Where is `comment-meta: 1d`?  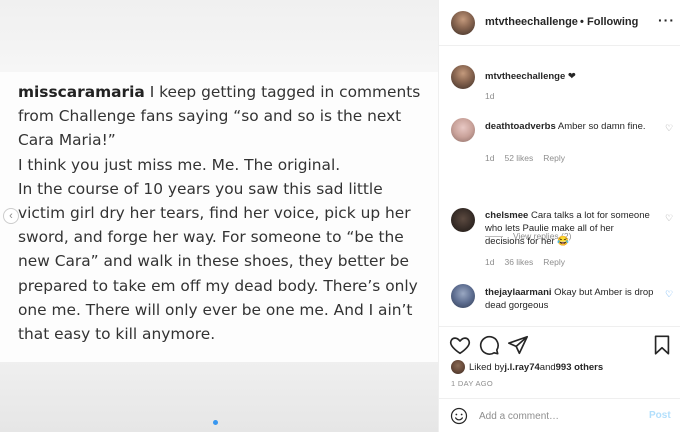 comment-meta: 1d is located at coordinates (494, 96).